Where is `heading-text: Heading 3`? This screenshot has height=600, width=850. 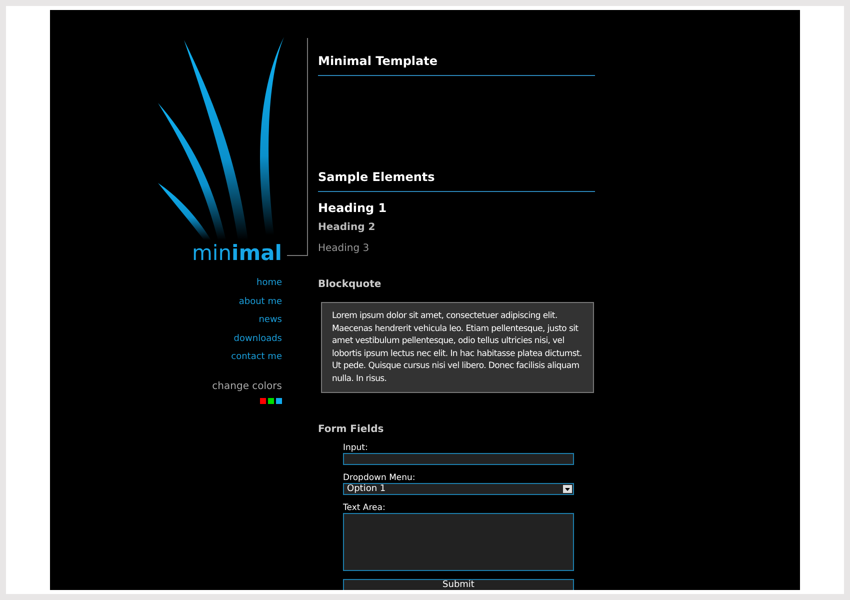 heading-text: Heading 3 is located at coordinates (344, 249).